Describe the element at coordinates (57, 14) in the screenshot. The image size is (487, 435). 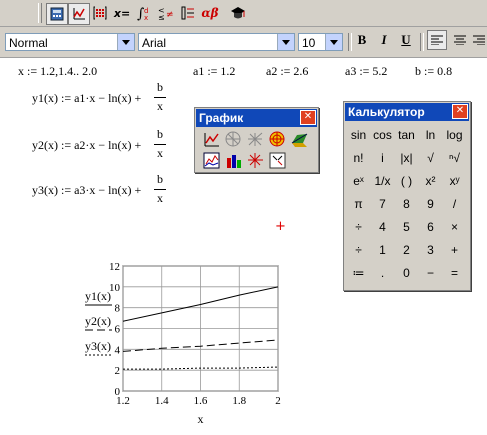
I see `calculator-palette-icon` at that location.